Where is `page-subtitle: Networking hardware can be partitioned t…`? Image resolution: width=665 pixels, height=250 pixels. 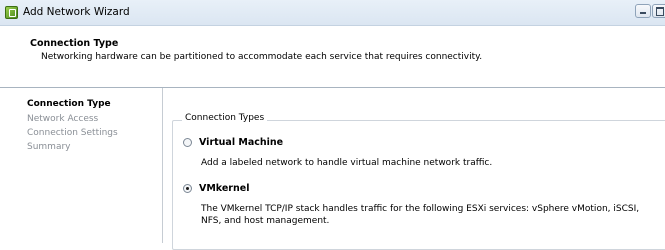 page-subtitle: Networking hardware can be partitioned t… is located at coordinates (262, 57).